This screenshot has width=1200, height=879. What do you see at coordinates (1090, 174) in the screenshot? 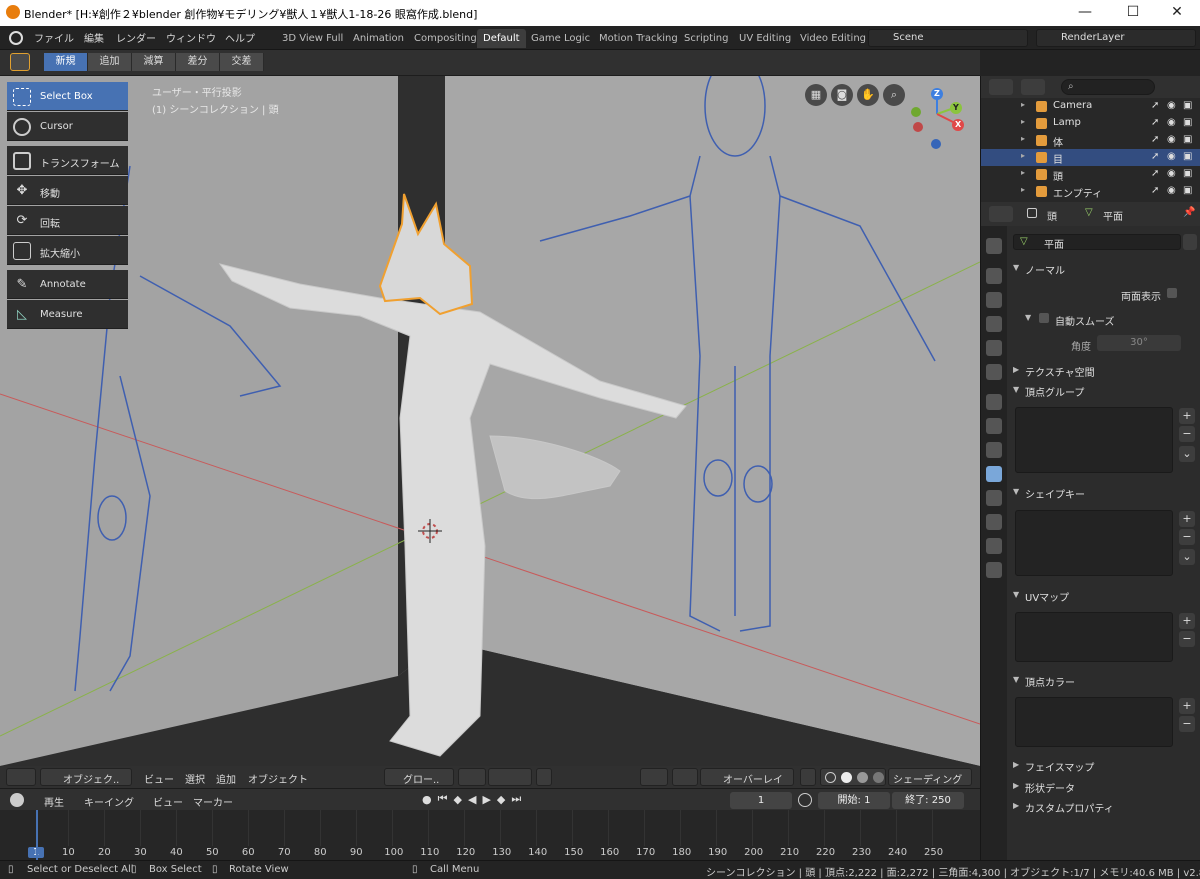
I see `outliner-item: ▸ 頭 ➚ ◉ ▣` at bounding box center [1090, 174].